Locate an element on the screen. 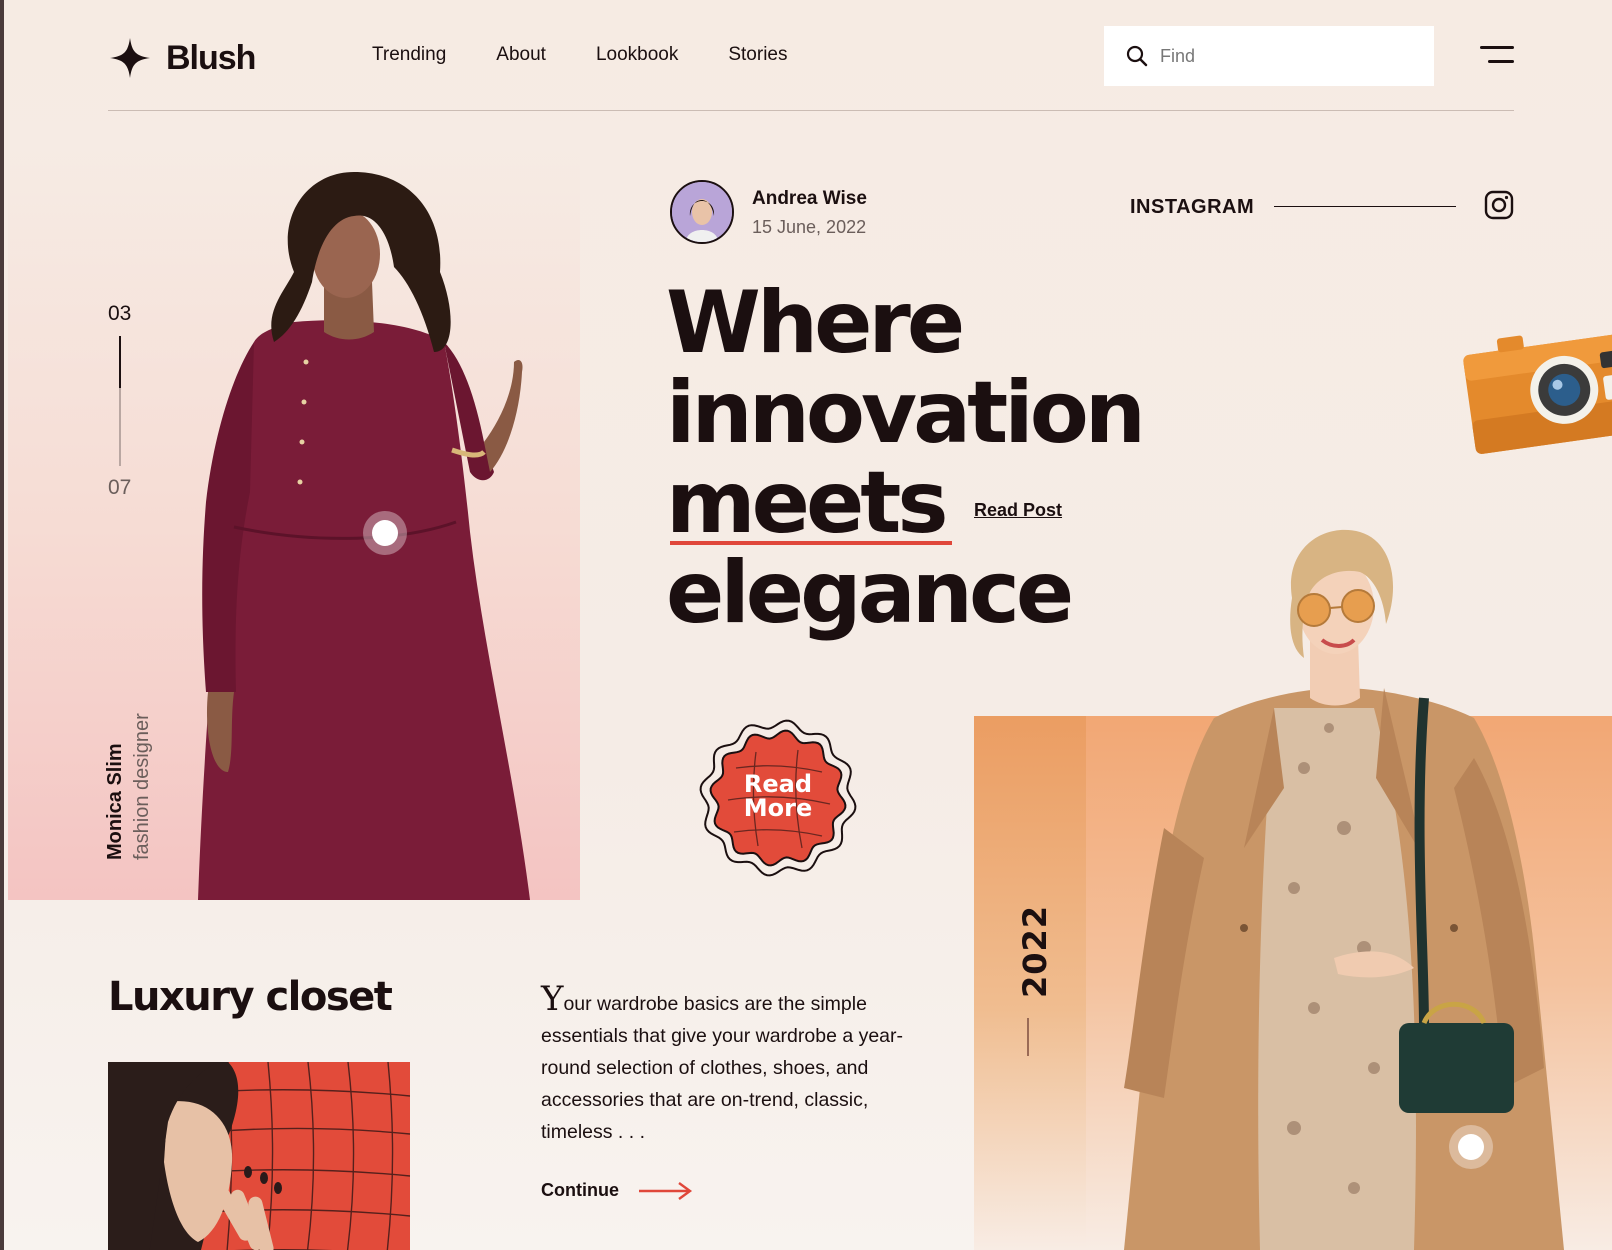  read-post-link: Read Post is located at coordinates (1018, 510).